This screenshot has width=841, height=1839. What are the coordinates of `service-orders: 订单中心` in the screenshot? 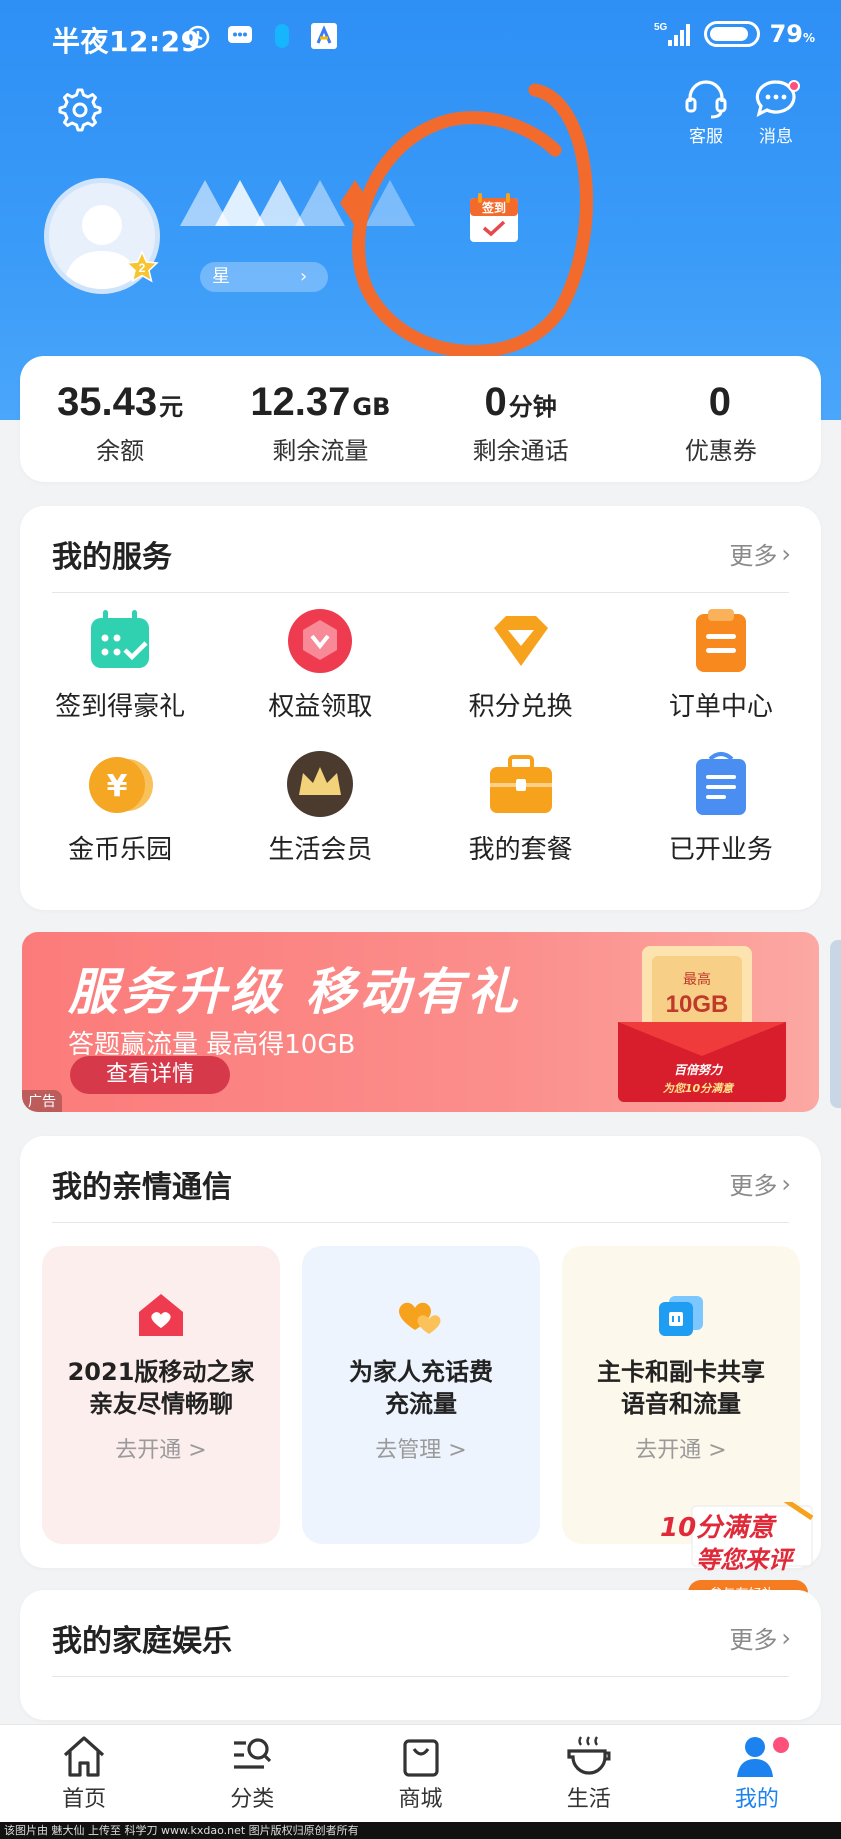 It's located at (721, 664).